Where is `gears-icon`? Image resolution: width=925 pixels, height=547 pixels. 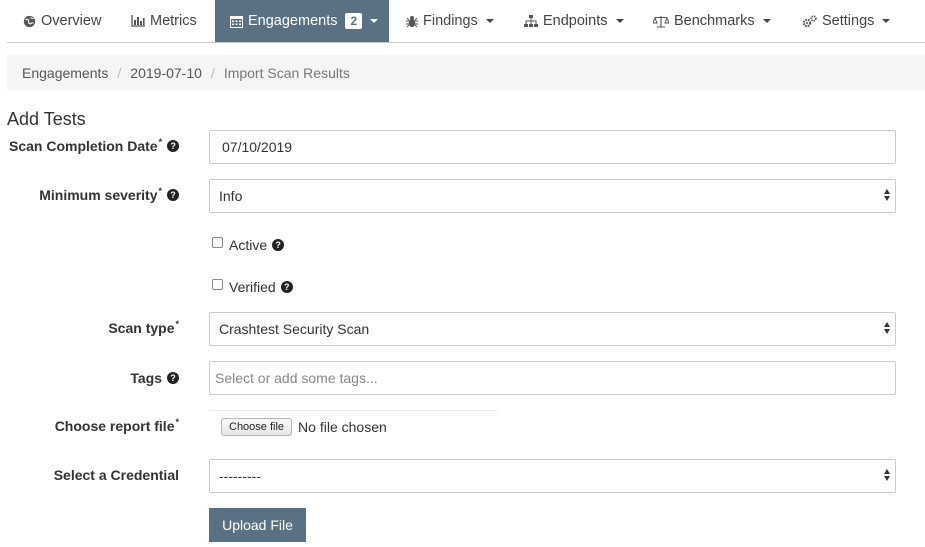
gears-icon is located at coordinates (809, 21).